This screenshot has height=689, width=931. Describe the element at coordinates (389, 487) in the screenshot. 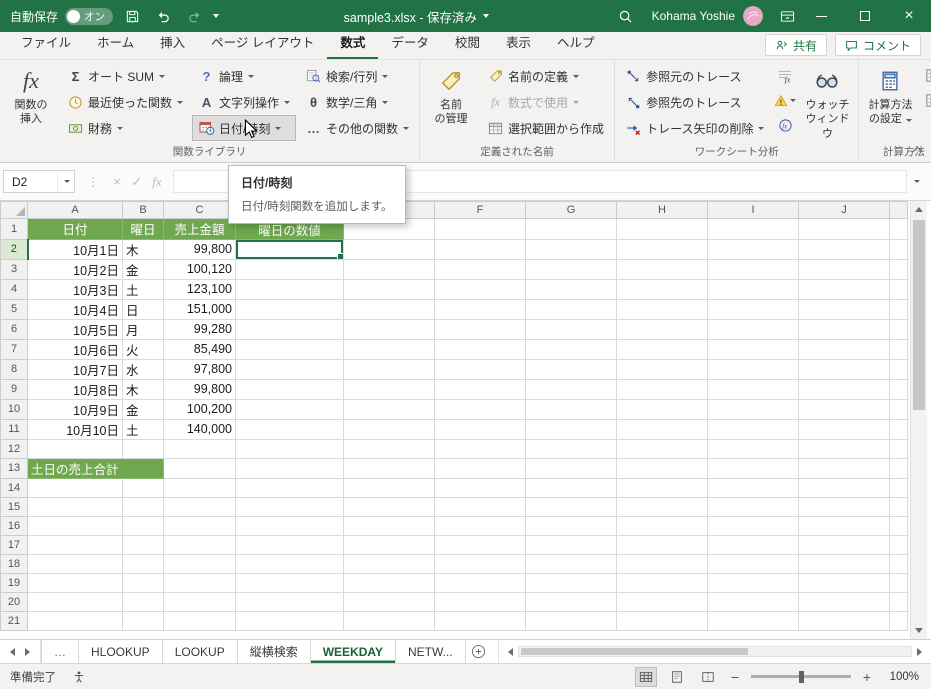

I see `cell-E14` at that location.